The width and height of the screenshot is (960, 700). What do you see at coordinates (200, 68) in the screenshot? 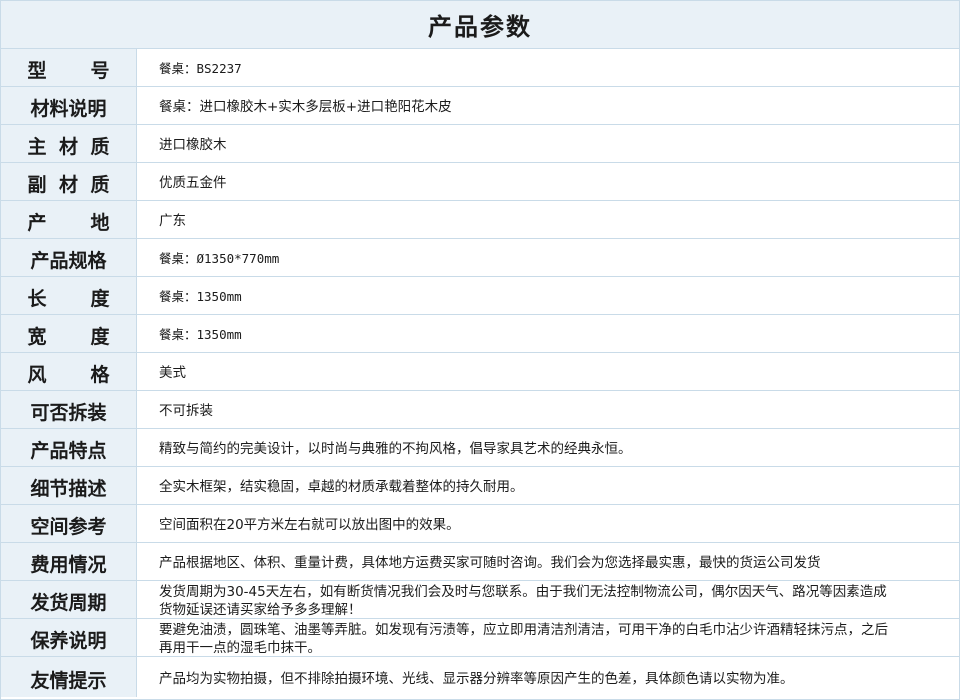
I see `param-value-text: 餐桌：BS2237` at bounding box center [200, 68].